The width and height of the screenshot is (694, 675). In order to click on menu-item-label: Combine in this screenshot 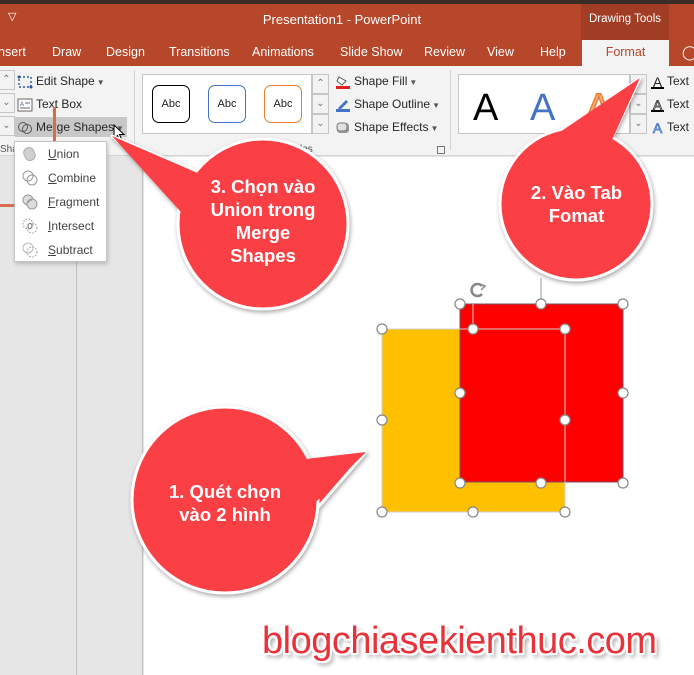, I will do `click(72, 178)`.